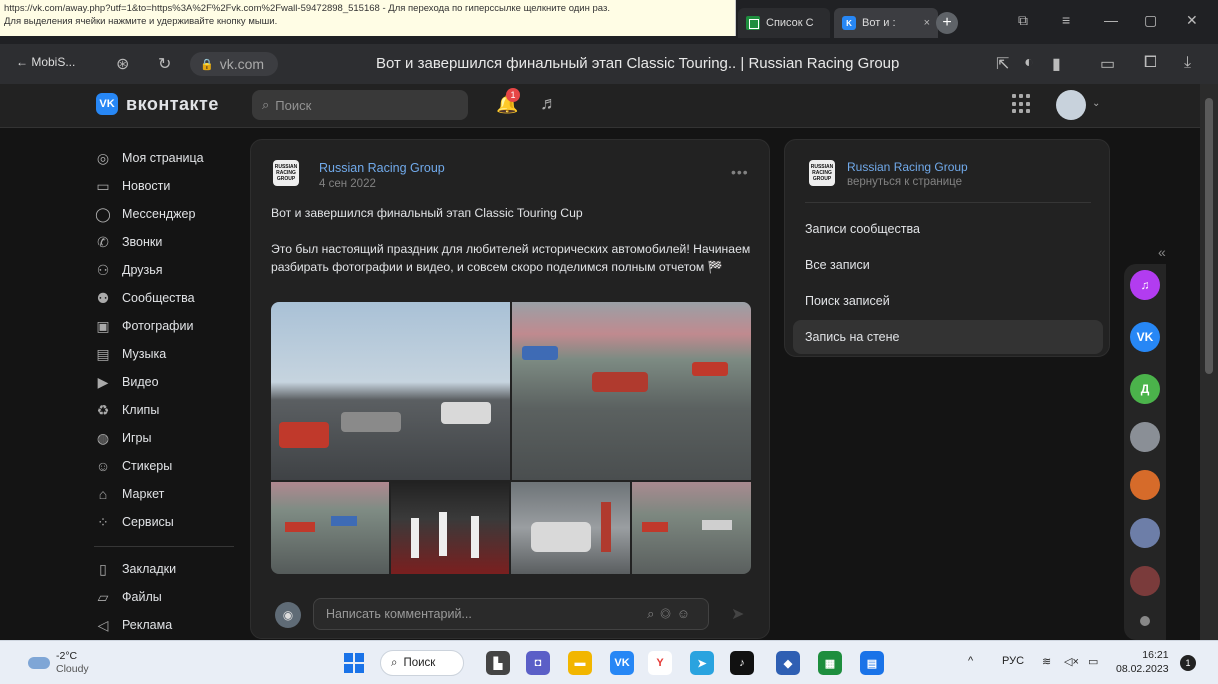 The width and height of the screenshot is (1218, 684). What do you see at coordinates (169, 625) in the screenshot?
I see `sidebar-item-ads: ◁ Реклама` at bounding box center [169, 625].